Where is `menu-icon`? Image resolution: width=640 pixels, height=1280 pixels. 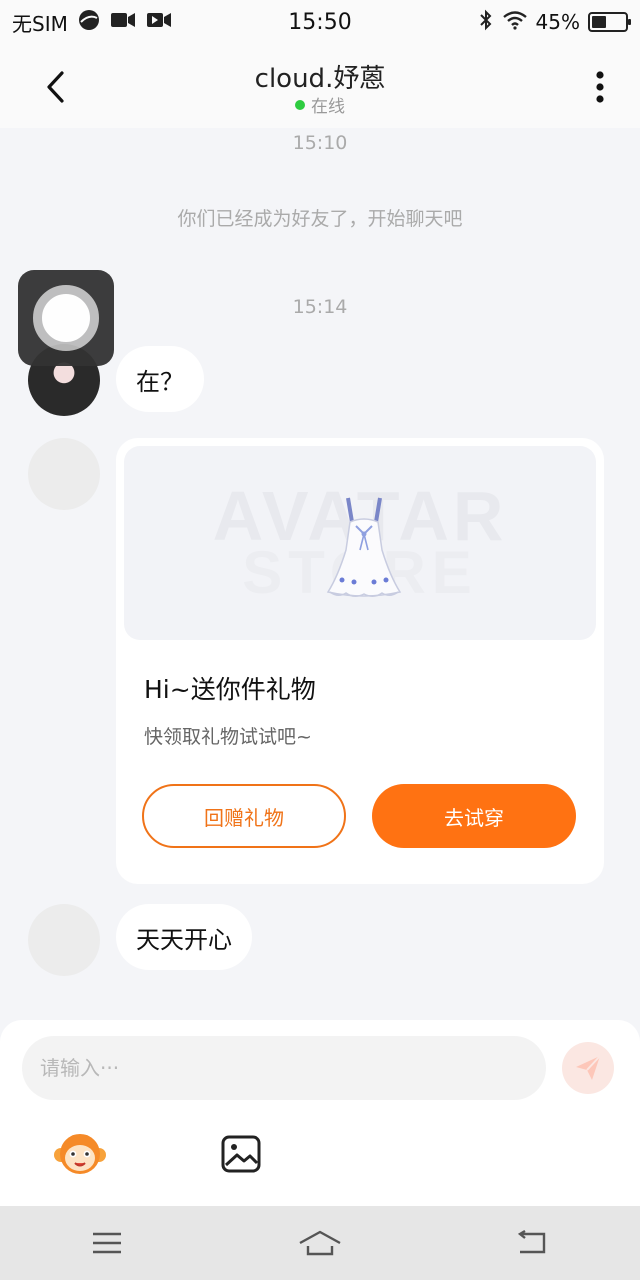 menu-icon is located at coordinates (106, 1243).